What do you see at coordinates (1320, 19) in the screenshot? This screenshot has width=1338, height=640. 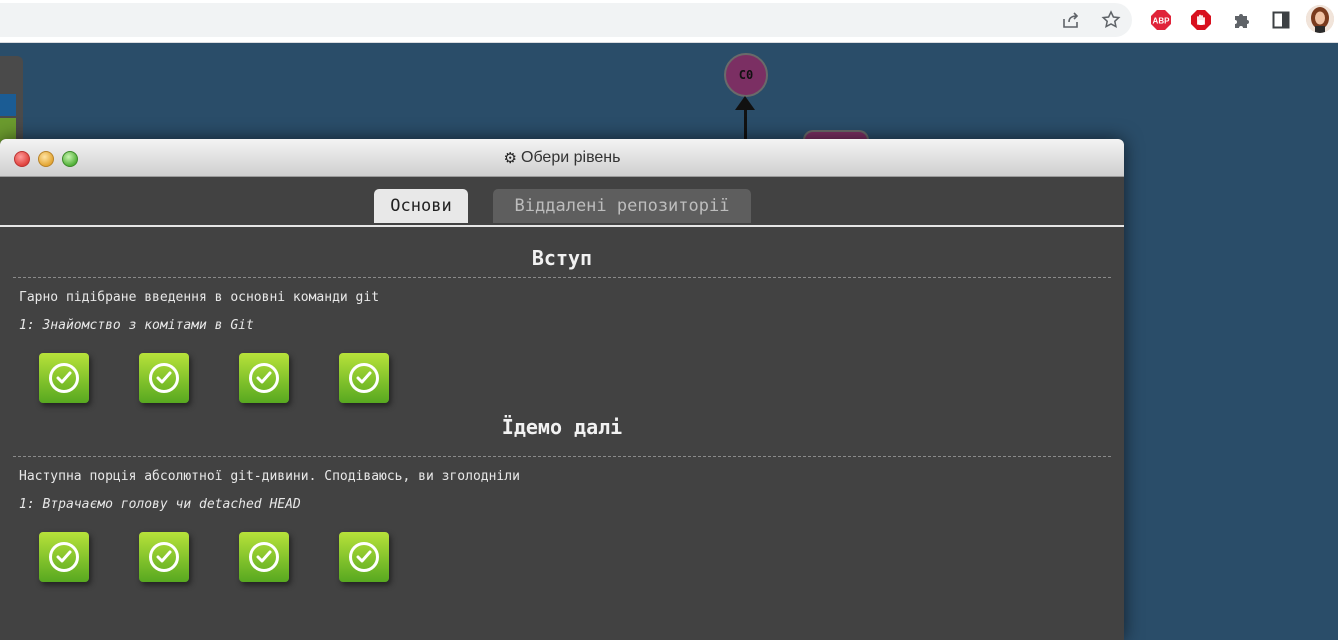 I see `profile-avatar` at bounding box center [1320, 19].